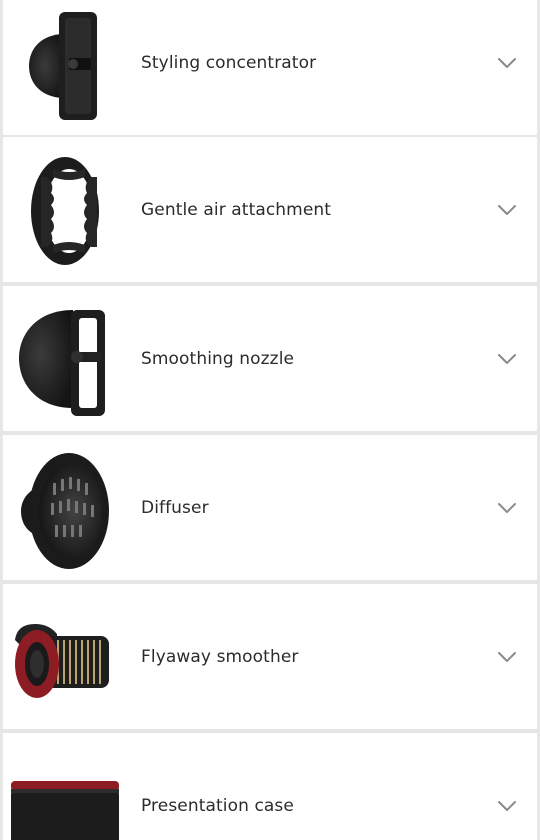 Image resolution: width=540 pixels, height=840 pixels. Describe the element at coordinates (63, 65) in the screenshot. I see `styling-concentrator-icon` at that location.